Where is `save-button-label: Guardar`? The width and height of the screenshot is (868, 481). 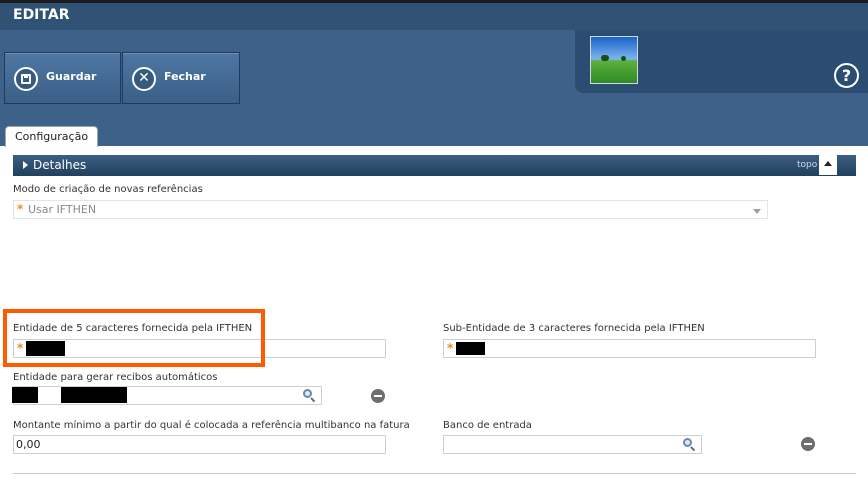 save-button-label: Guardar is located at coordinates (71, 76).